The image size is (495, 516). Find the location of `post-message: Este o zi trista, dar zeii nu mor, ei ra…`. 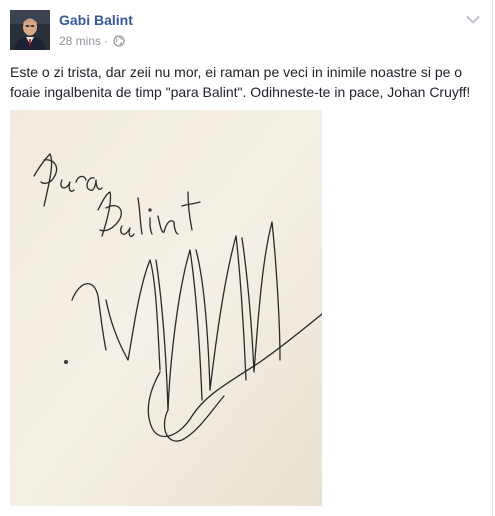

post-message: Este o zi trista, dar zeii nu mor, ei ra… is located at coordinates (240, 82).